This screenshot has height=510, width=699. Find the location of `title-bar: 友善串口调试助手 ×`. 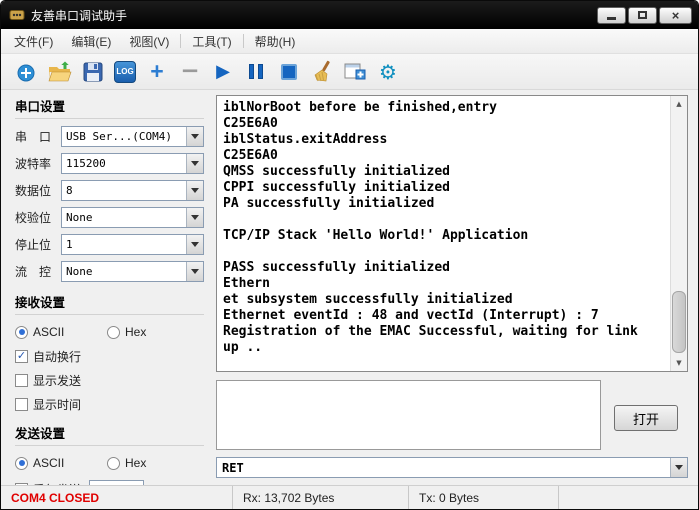

title-bar: 友善串口调试助手 × is located at coordinates (349, 15).